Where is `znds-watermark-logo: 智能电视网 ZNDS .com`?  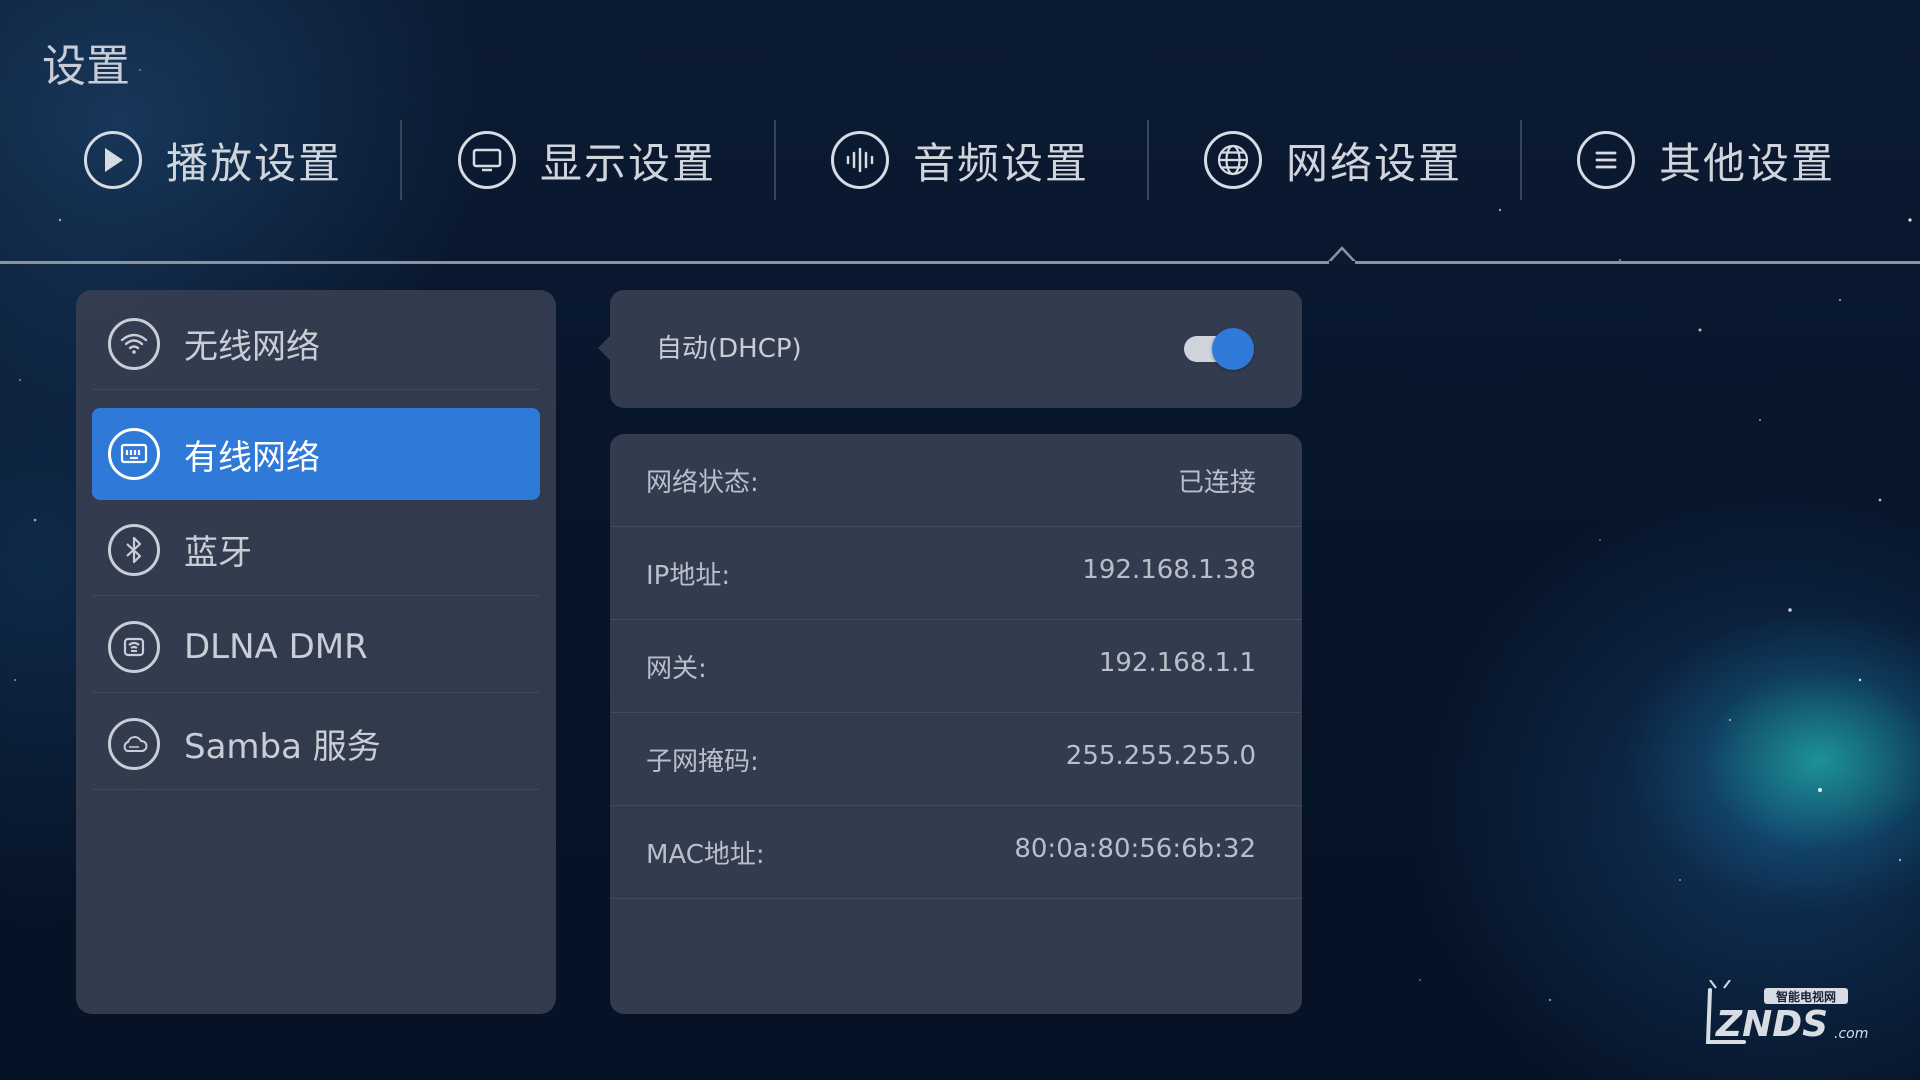 znds-watermark-logo: 智能电视网 ZNDS .com is located at coordinates (1786, 1012).